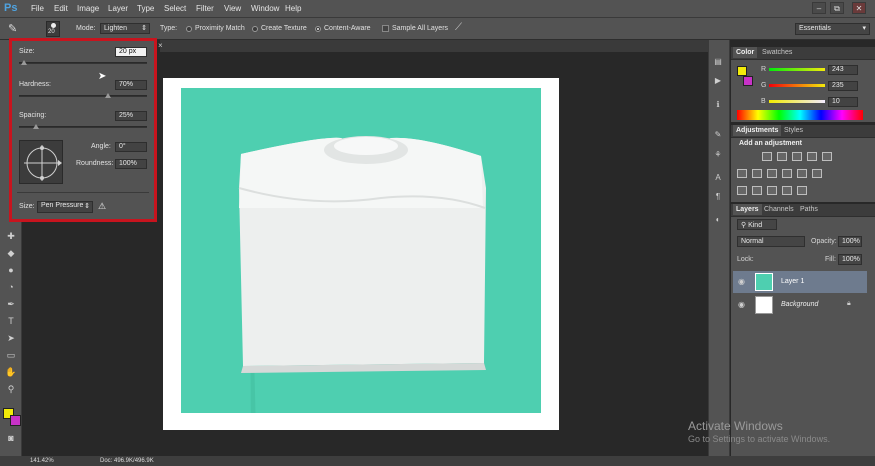 This screenshot has width=875, height=466. Describe the element at coordinates (777, 52) in the screenshot. I see `tab-swatches: Swatches` at that location.